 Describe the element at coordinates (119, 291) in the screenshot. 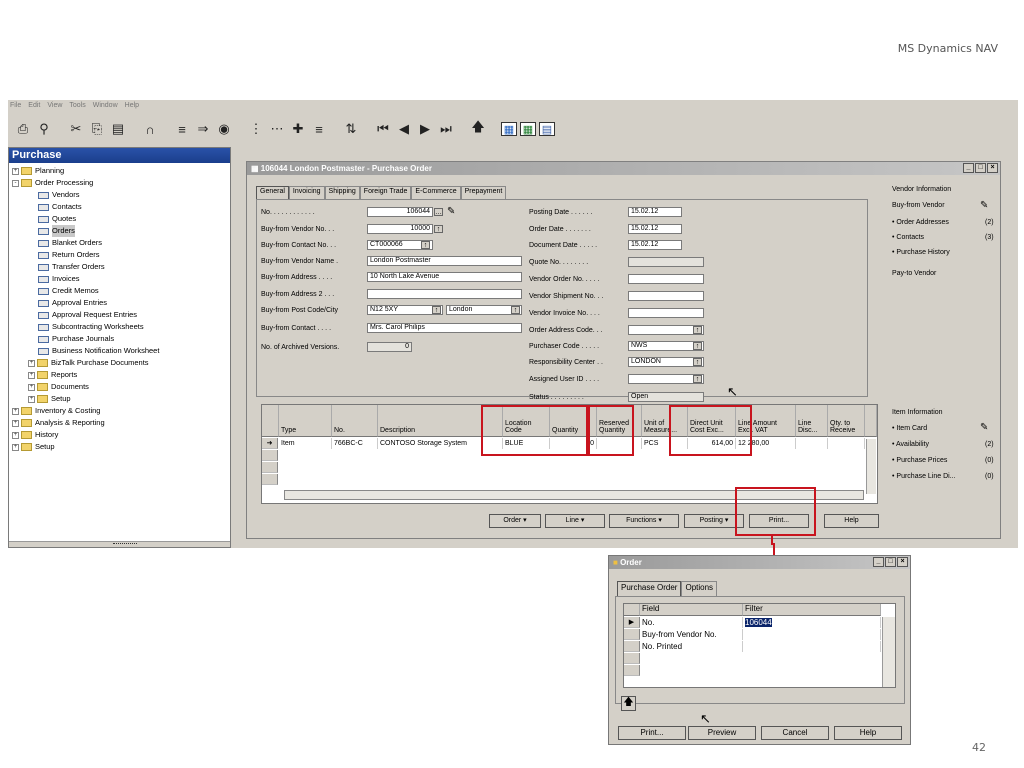

I see `nav-item-credit-memos: Credit Memos` at that location.